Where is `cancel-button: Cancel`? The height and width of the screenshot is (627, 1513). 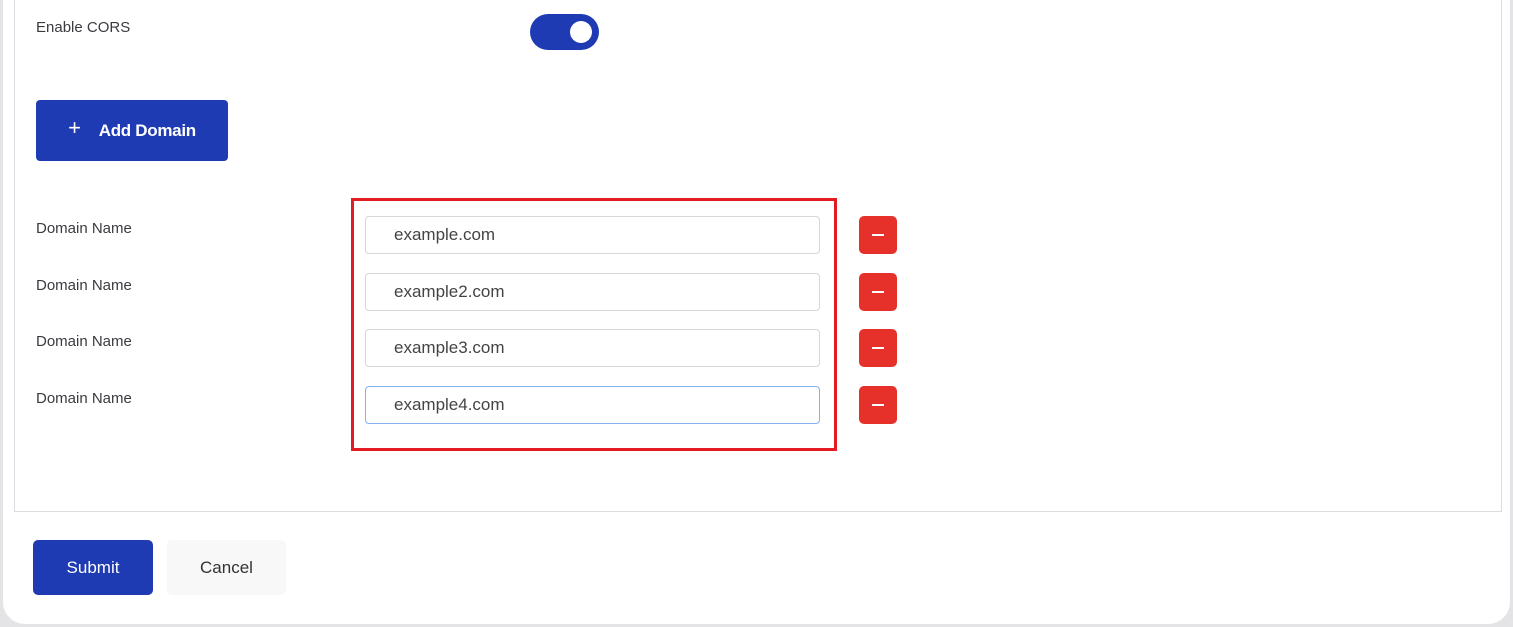 cancel-button: Cancel is located at coordinates (226, 567).